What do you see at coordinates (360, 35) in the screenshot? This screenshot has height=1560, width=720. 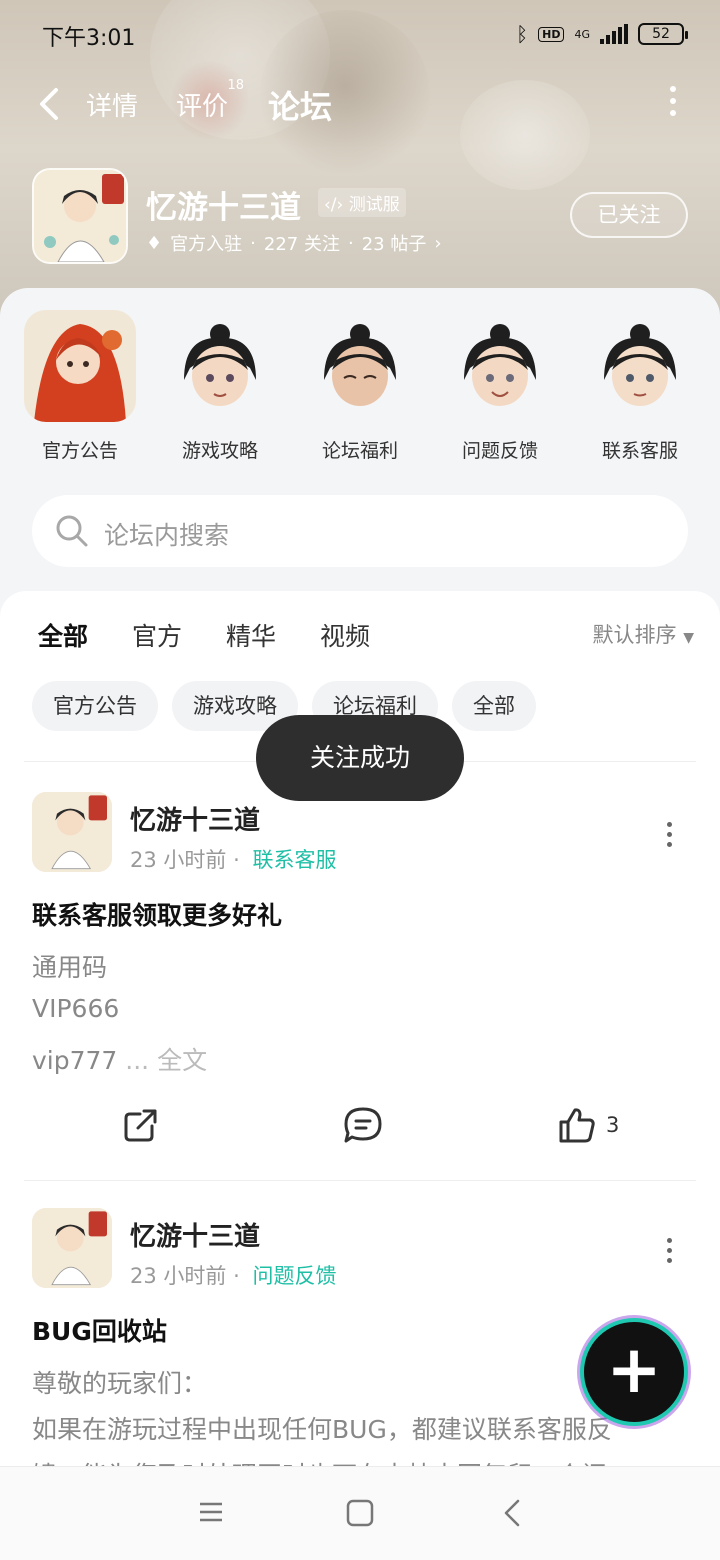 I see `status-bar: 下午3:01 ᛒ HD 4G 52` at bounding box center [360, 35].